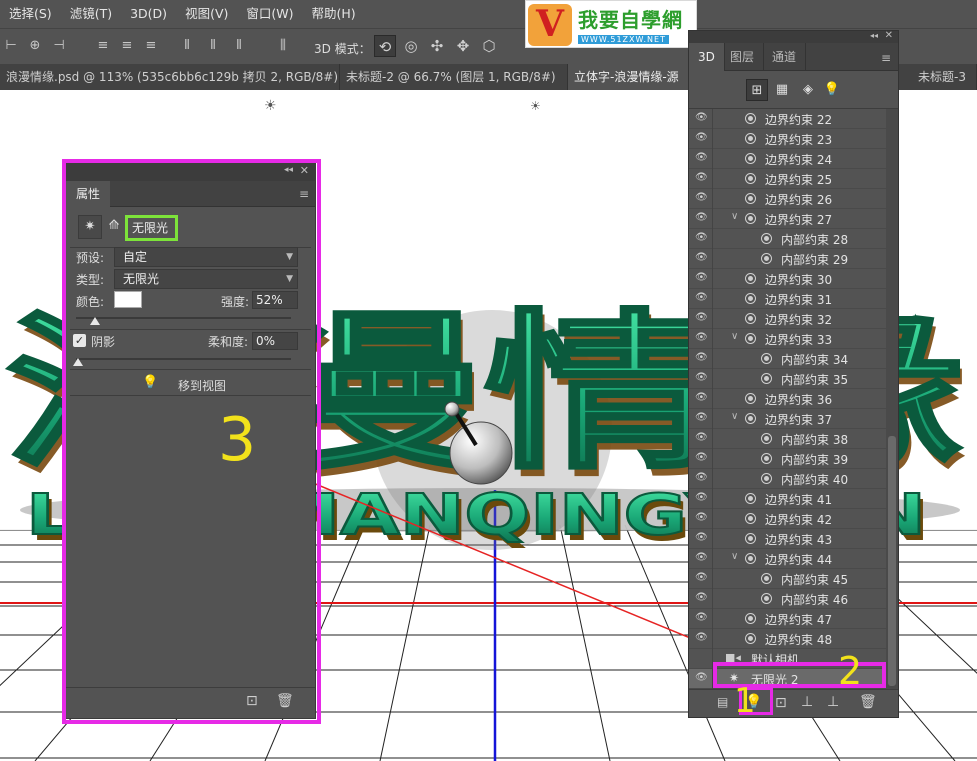  What do you see at coordinates (78, 362) in the screenshot?
I see `softness-slider-thumb` at bounding box center [78, 362].